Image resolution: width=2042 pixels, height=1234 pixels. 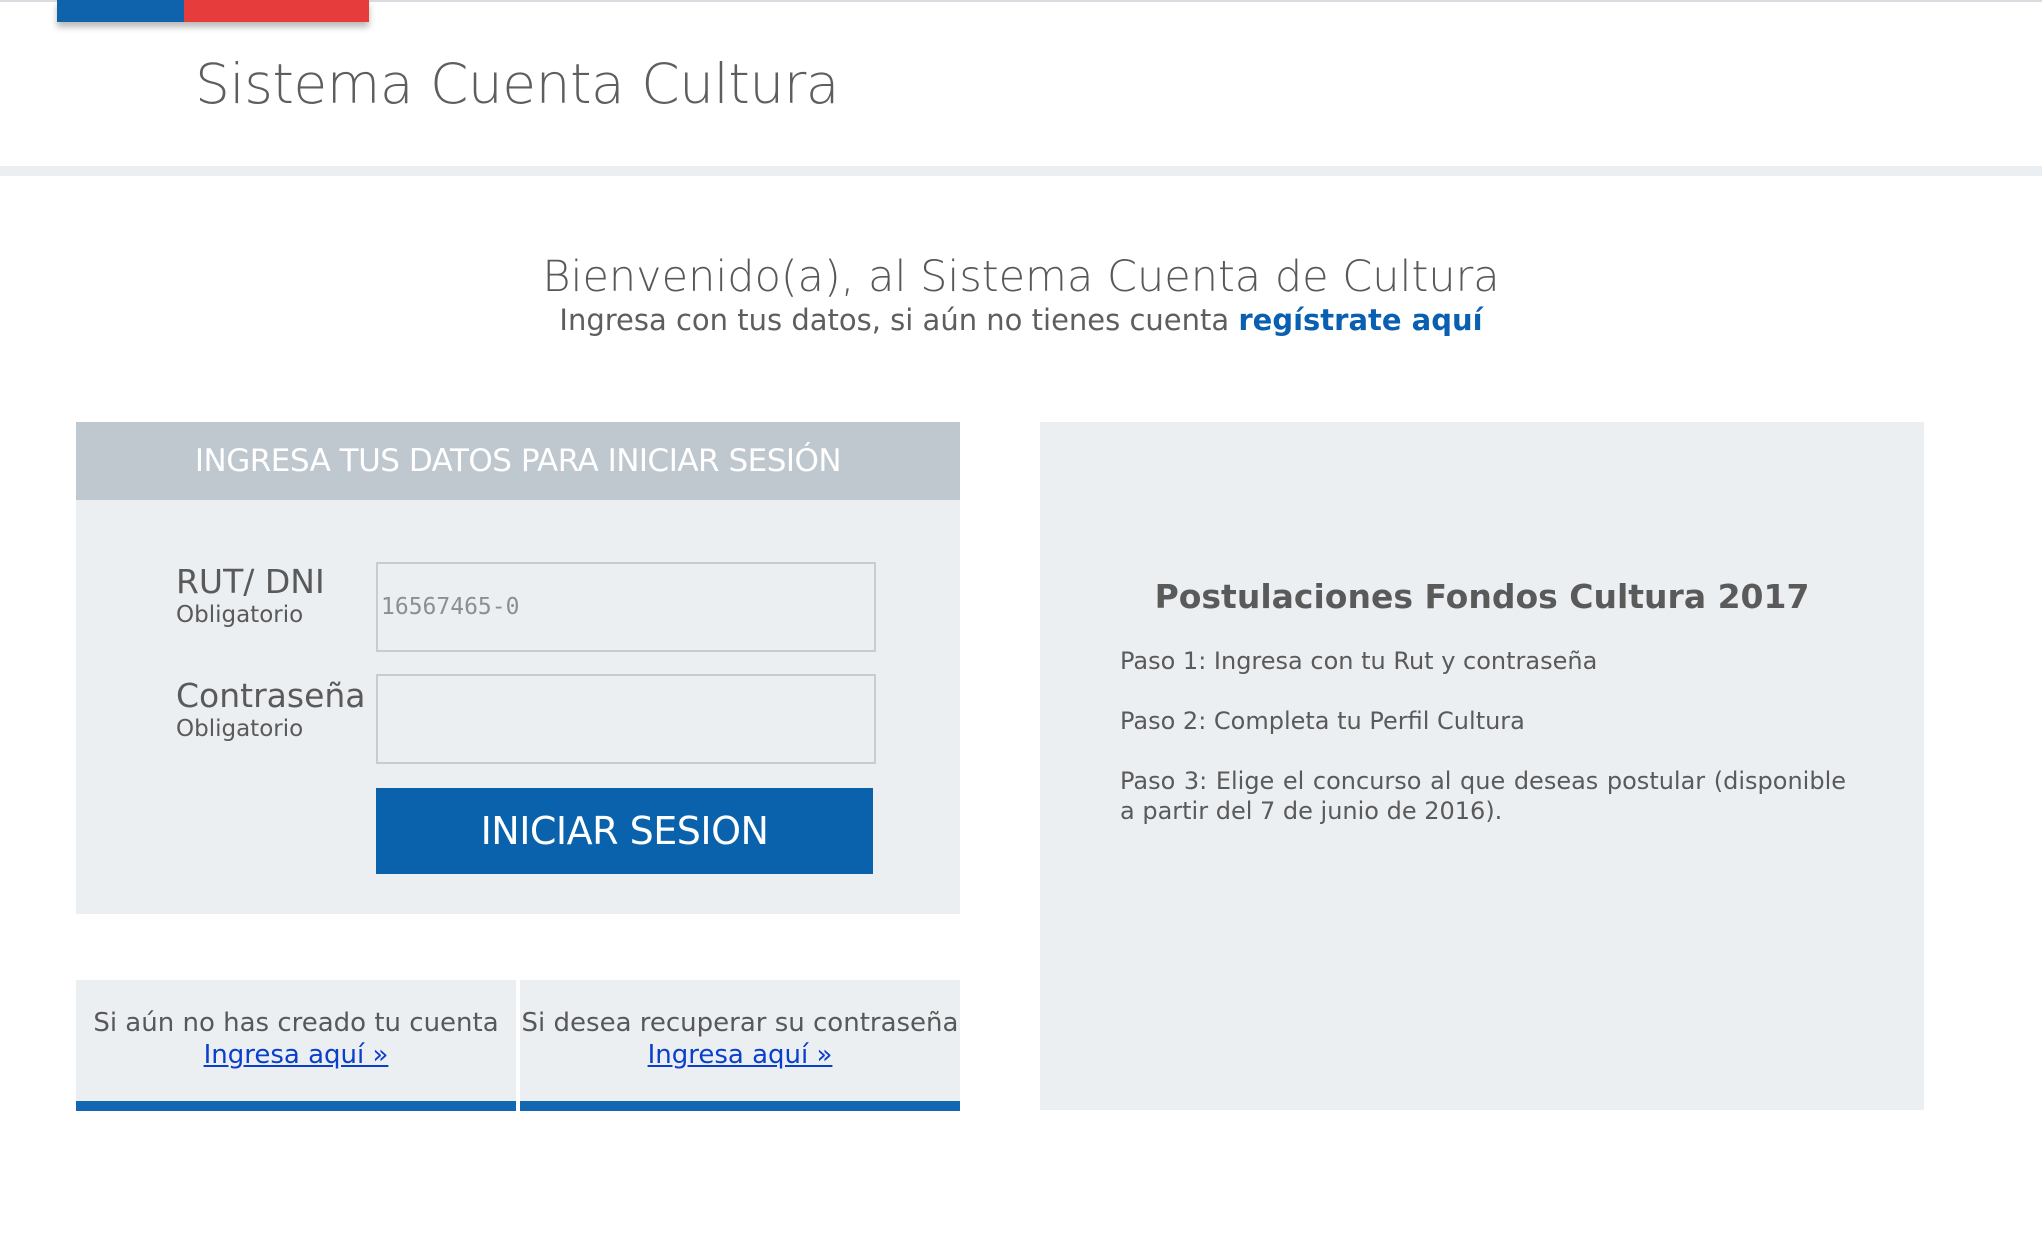 I want to click on header-divider, so click(x=1021, y=171).